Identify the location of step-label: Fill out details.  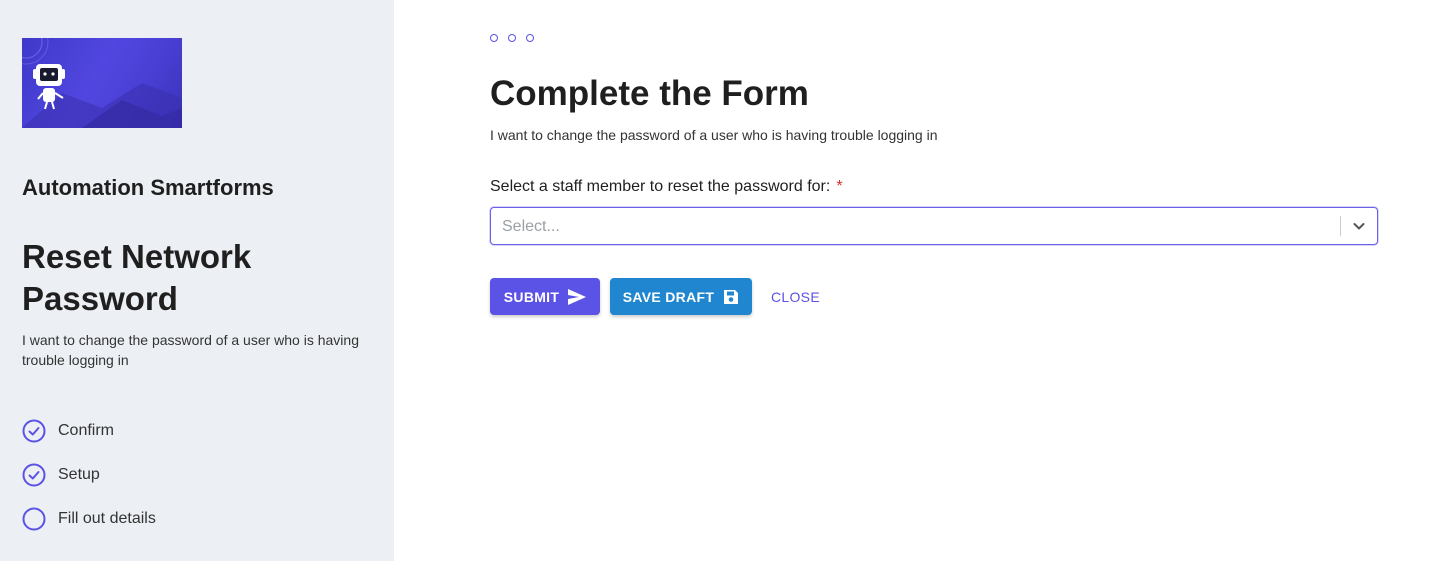
(107, 518).